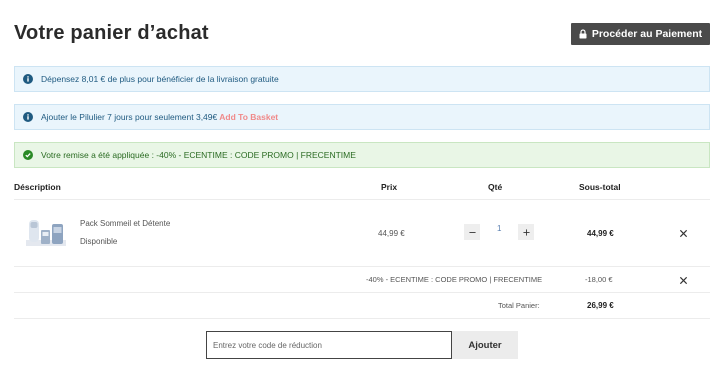  What do you see at coordinates (111, 33) in the screenshot?
I see `page-title: Votre panier d’achat` at bounding box center [111, 33].